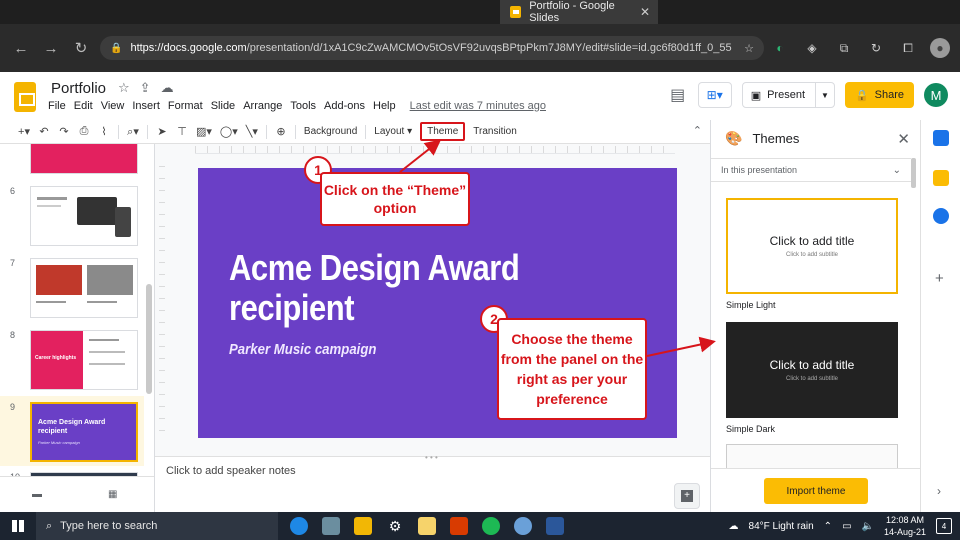 This screenshot has height=540, width=960. I want to click on office-icon, so click(459, 526).